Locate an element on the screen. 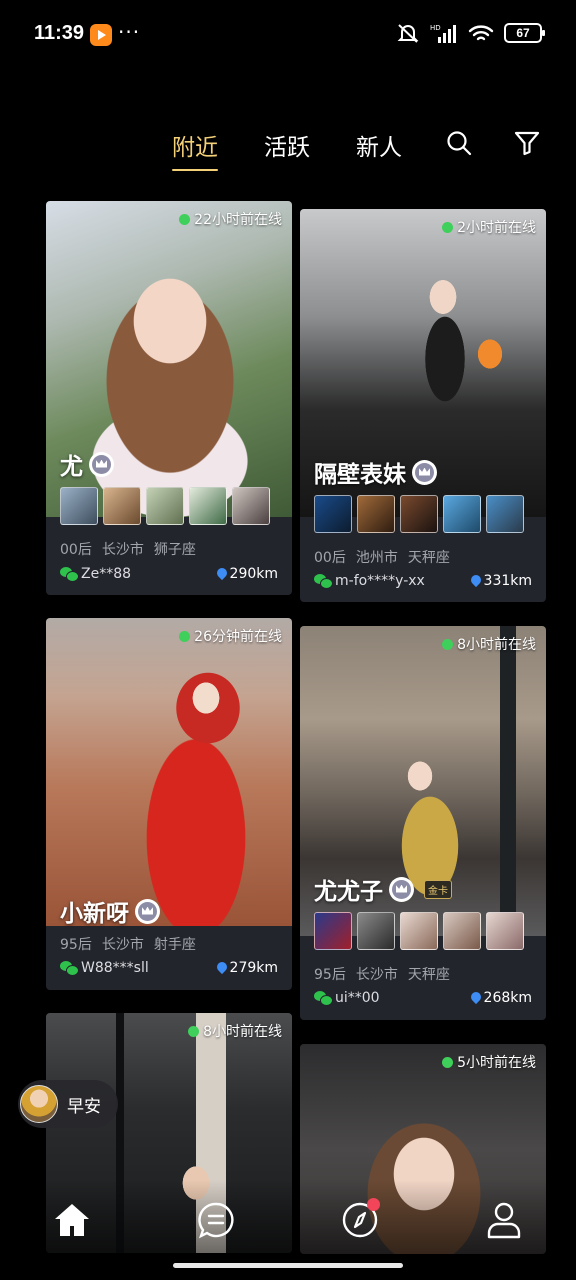  tab-new: 新人 is located at coordinates (379, 145).